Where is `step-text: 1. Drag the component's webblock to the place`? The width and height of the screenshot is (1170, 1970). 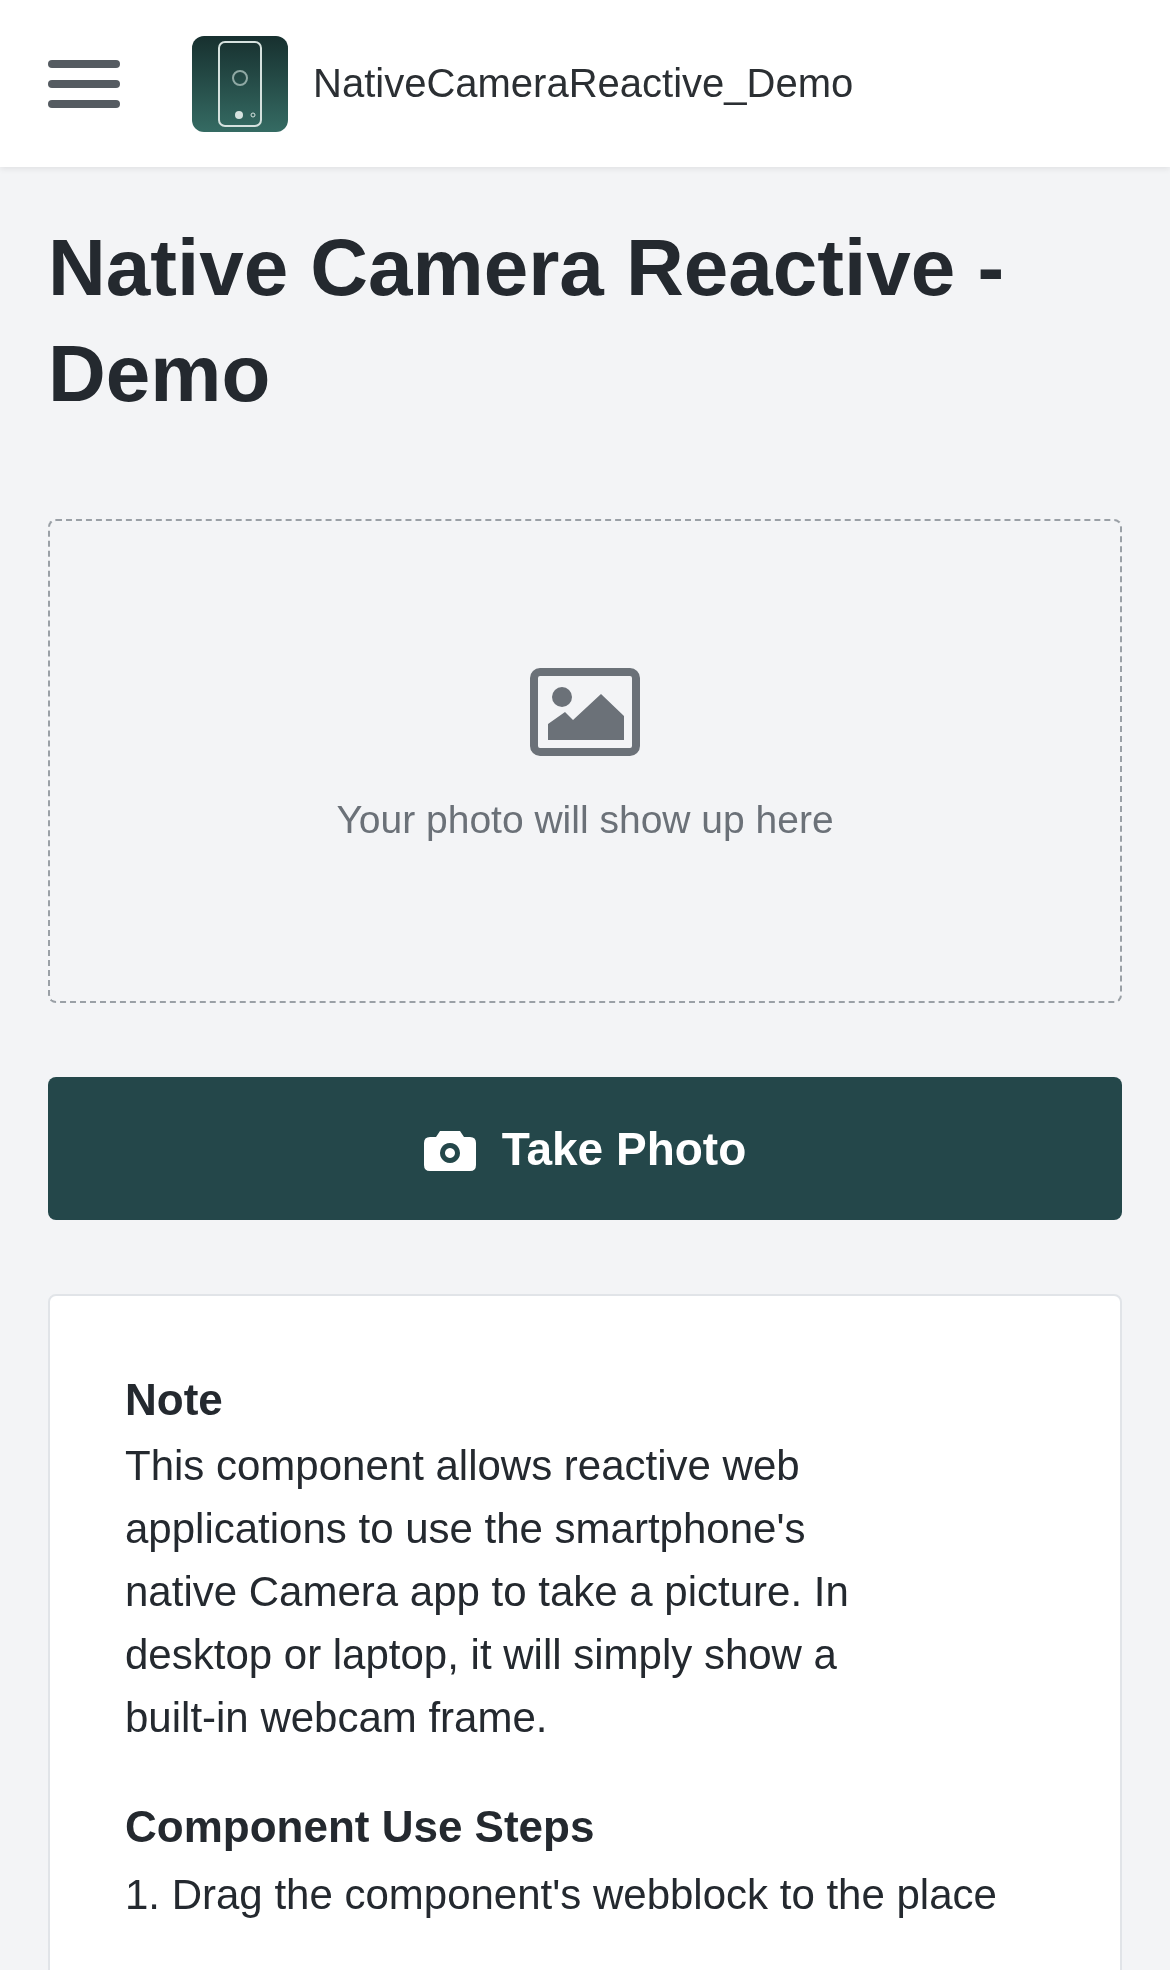 step-text: 1. Drag the component's webblock to the place is located at coordinates (561, 1895).